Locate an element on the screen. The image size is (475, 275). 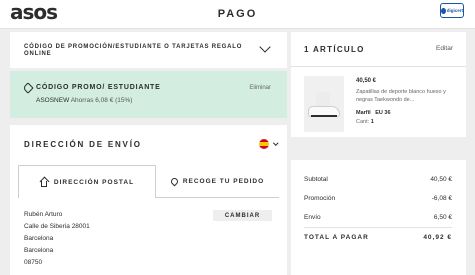
page-title: PAGO is located at coordinates (237, 14).